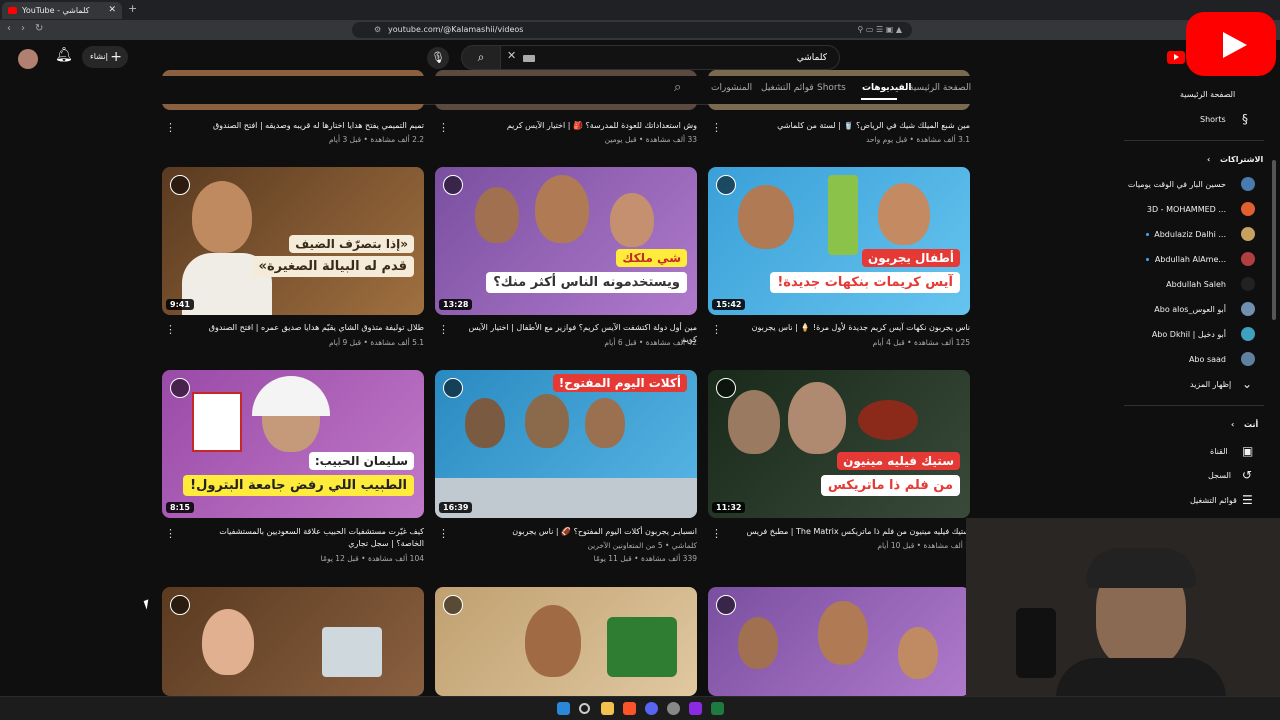  I want to click on video-meta: 339 ألف مشاهدة • قبل 11 يومًا, so click(645, 558).